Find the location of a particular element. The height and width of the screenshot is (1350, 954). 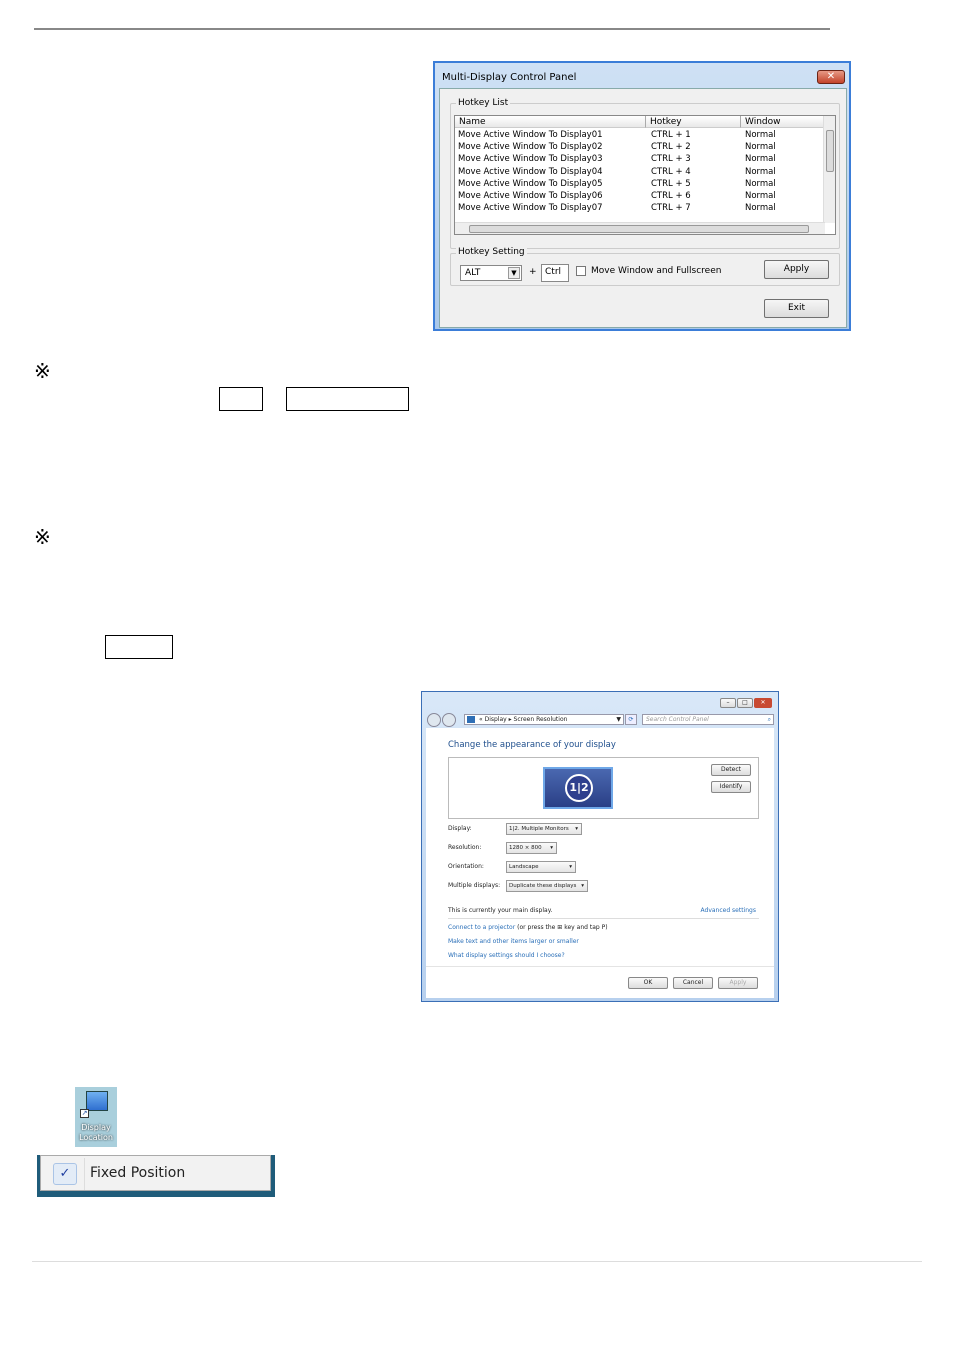

table-cell: Move Active Window To Display02 is located at coordinates (530, 147).